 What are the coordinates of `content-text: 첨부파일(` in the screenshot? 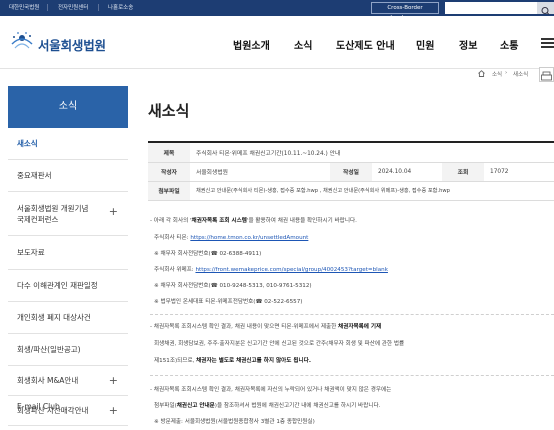 It's located at (165, 406).